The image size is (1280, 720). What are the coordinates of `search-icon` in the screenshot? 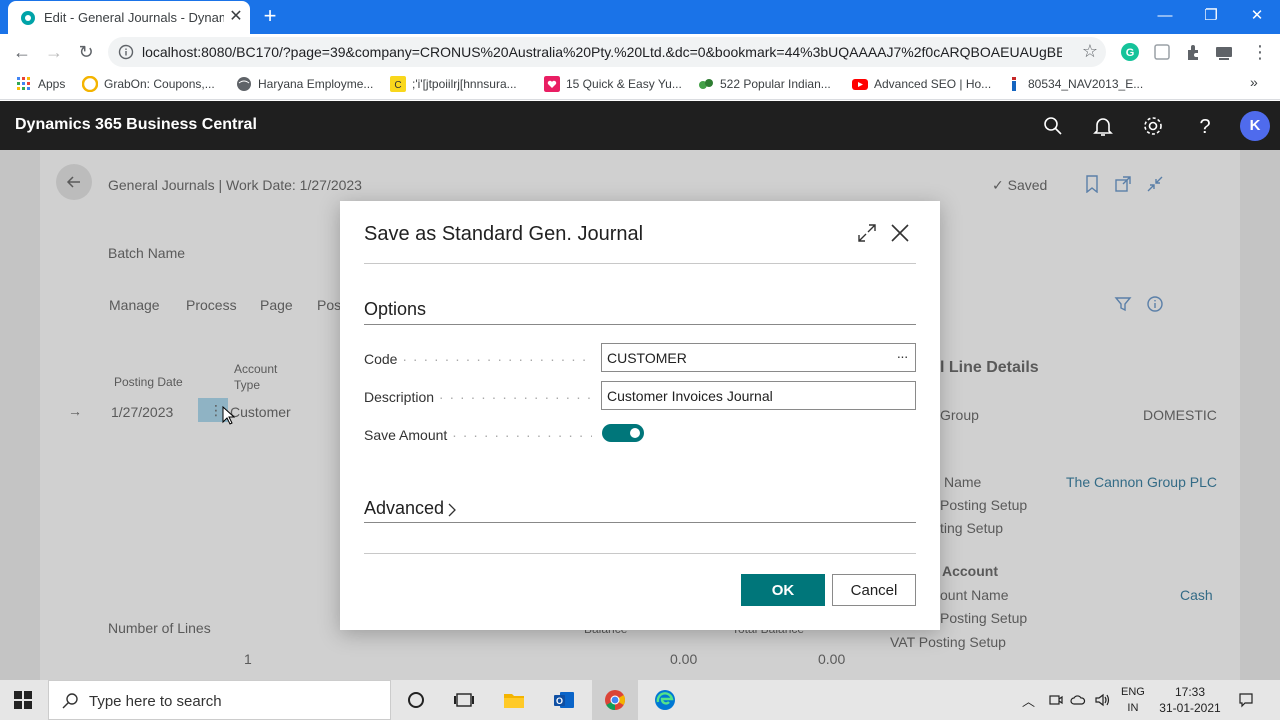 It's located at (1053, 126).